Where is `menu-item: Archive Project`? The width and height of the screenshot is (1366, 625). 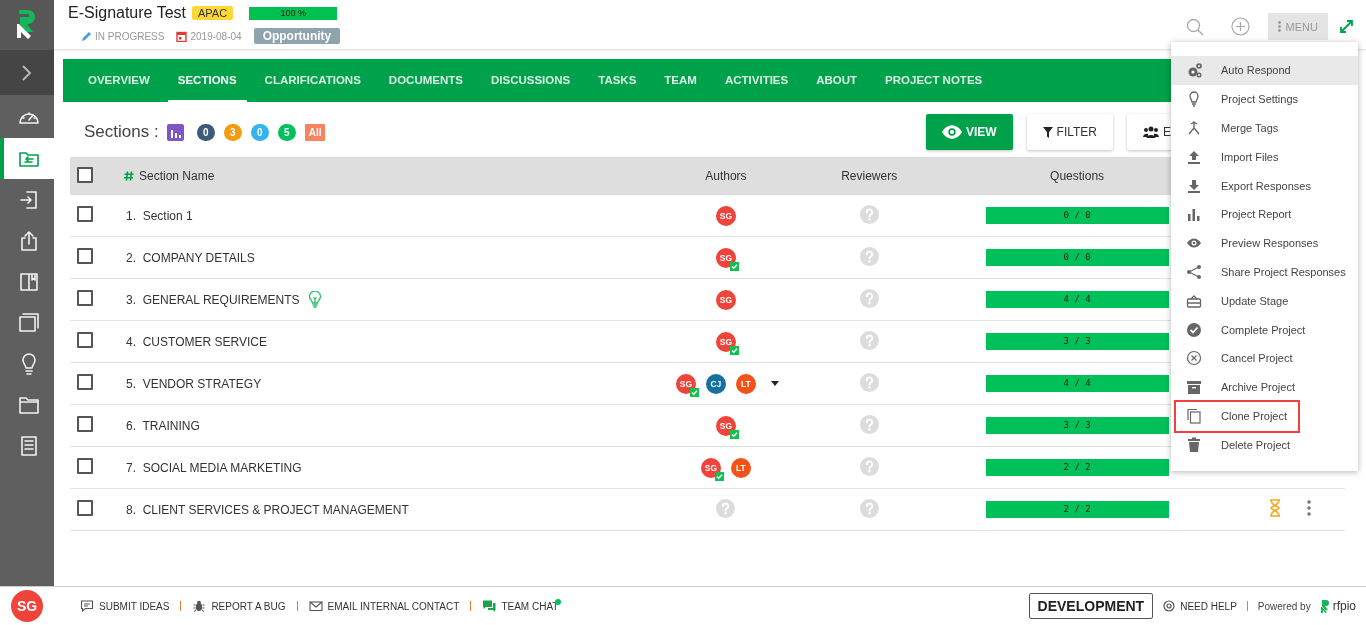 menu-item: Archive Project is located at coordinates (1264, 387).